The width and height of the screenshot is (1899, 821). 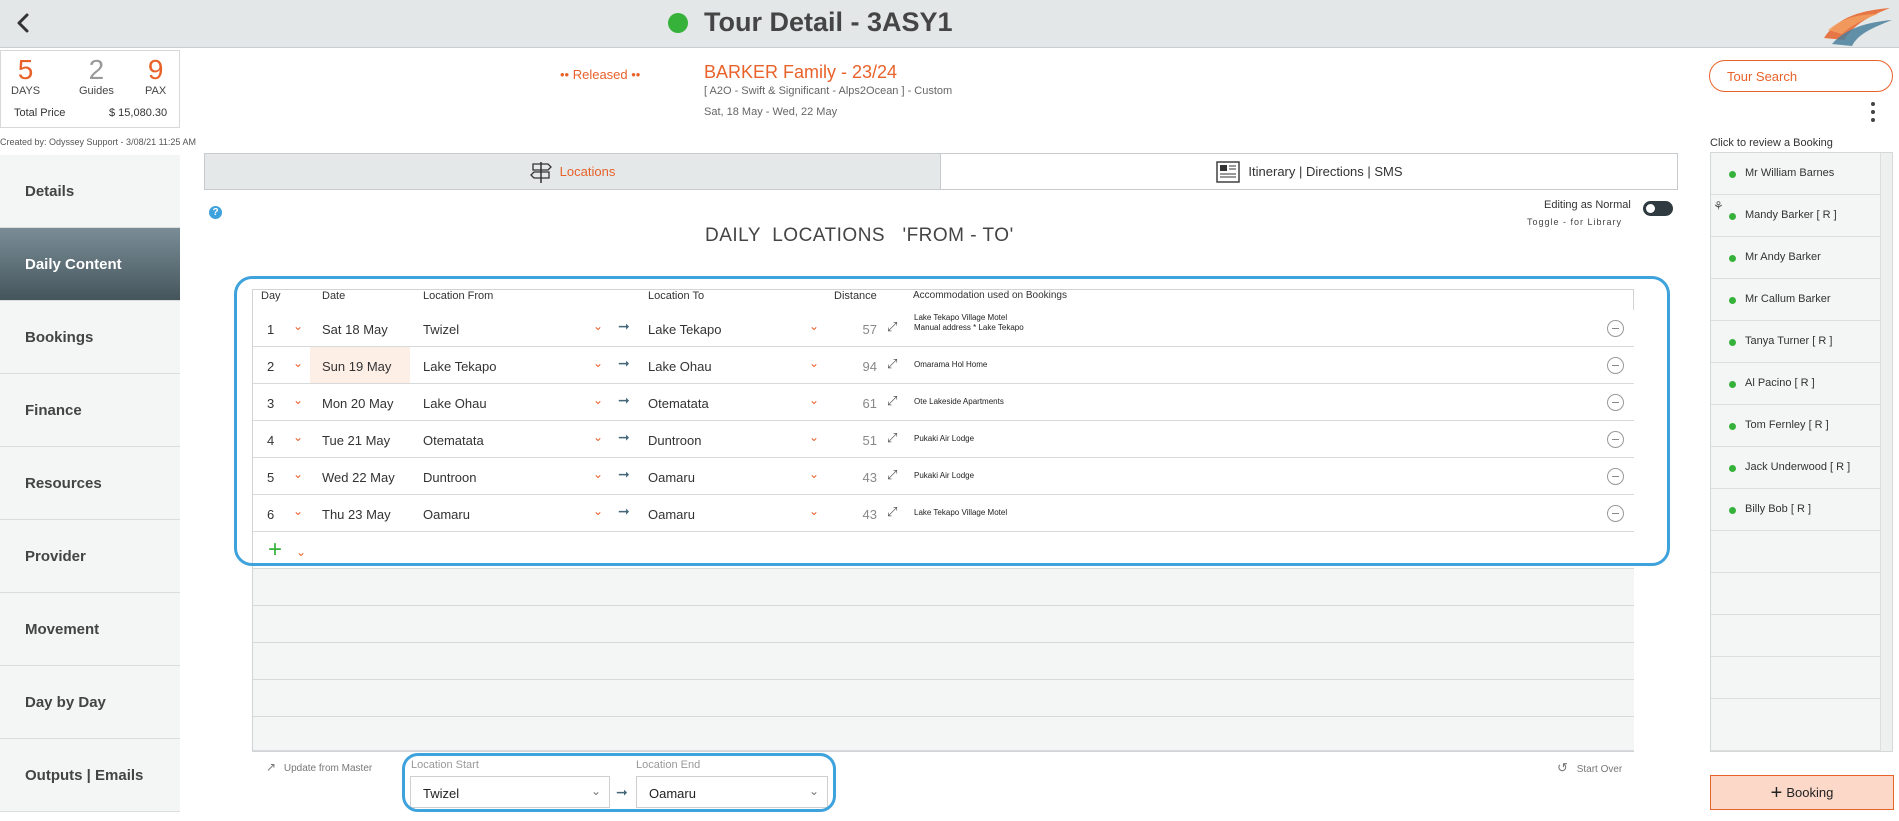 What do you see at coordinates (1658, 208) in the screenshot?
I see `library-toggle` at bounding box center [1658, 208].